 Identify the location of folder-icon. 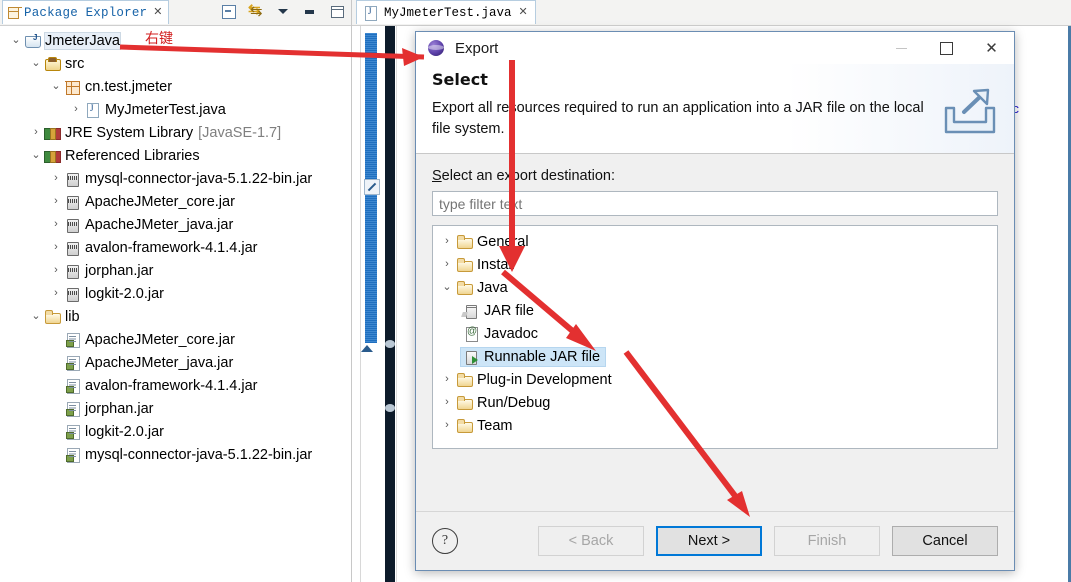
(464, 265).